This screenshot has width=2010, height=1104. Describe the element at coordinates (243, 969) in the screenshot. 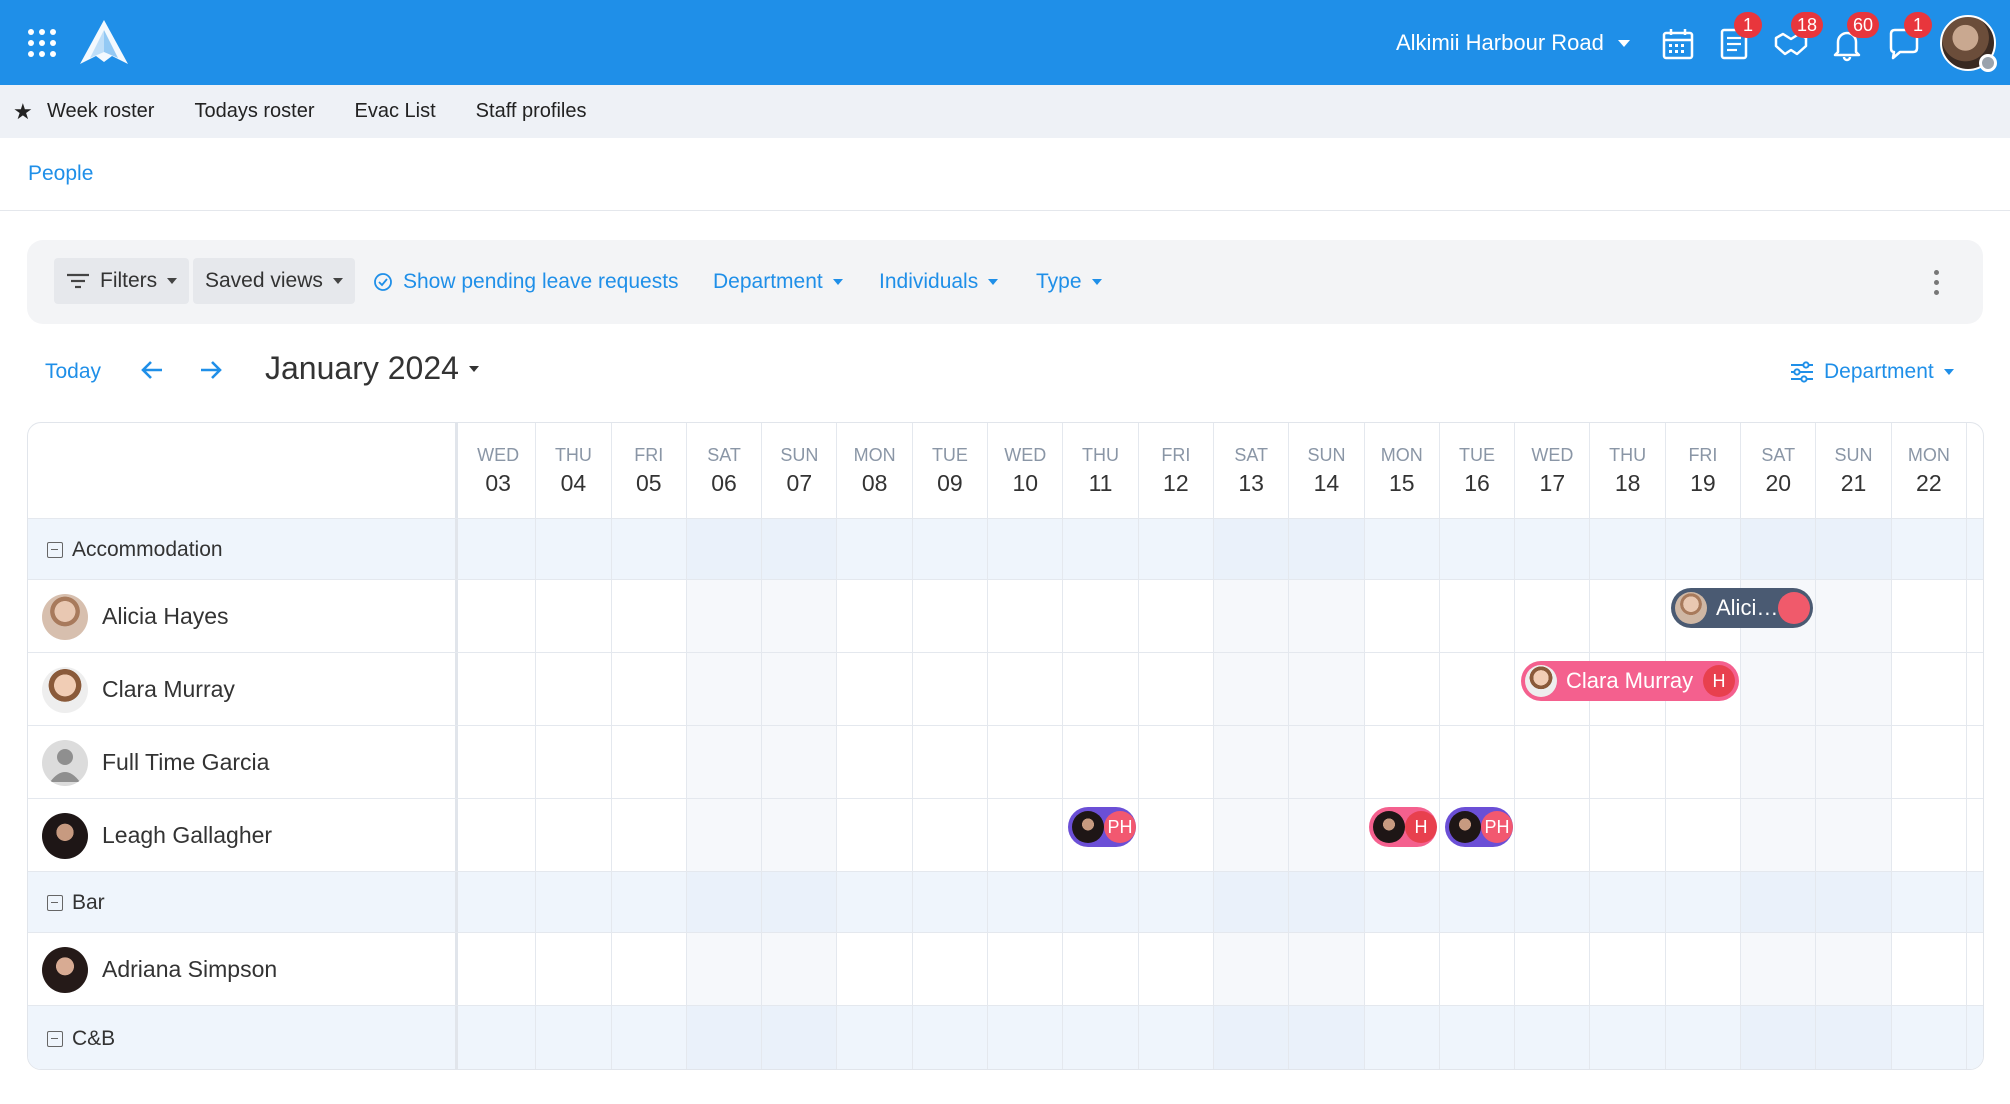

I see `person-cell: Adriana Simpson` at that location.